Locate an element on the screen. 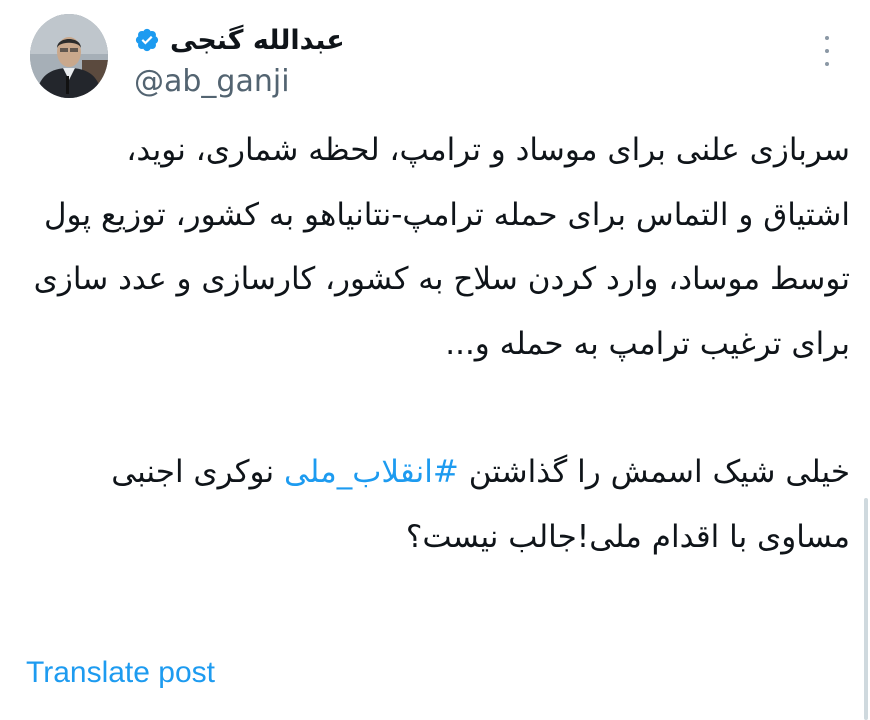  scrollbar is located at coordinates (866, 609).